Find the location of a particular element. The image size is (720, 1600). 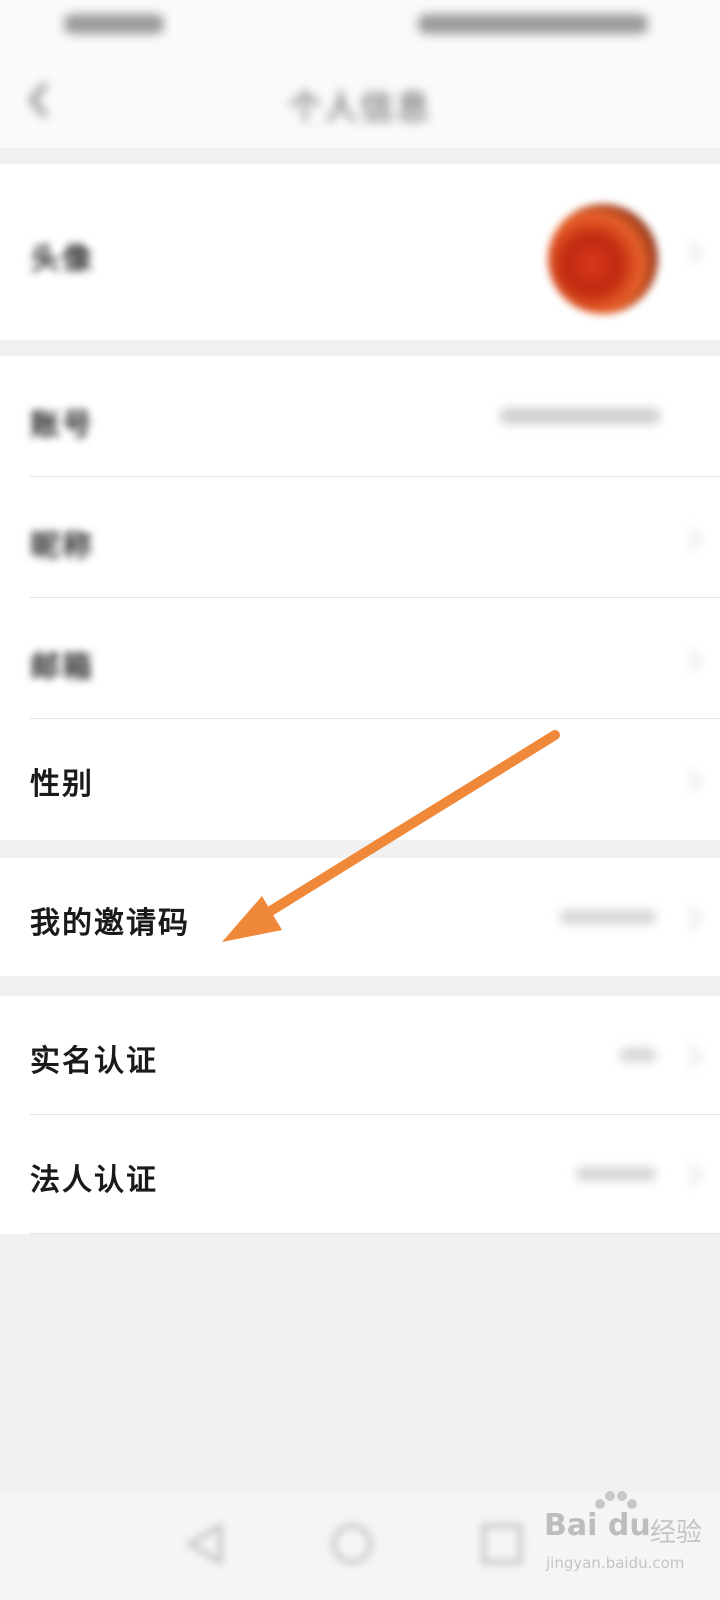

invite-group: 我的邀请码 is located at coordinates (360, 917).